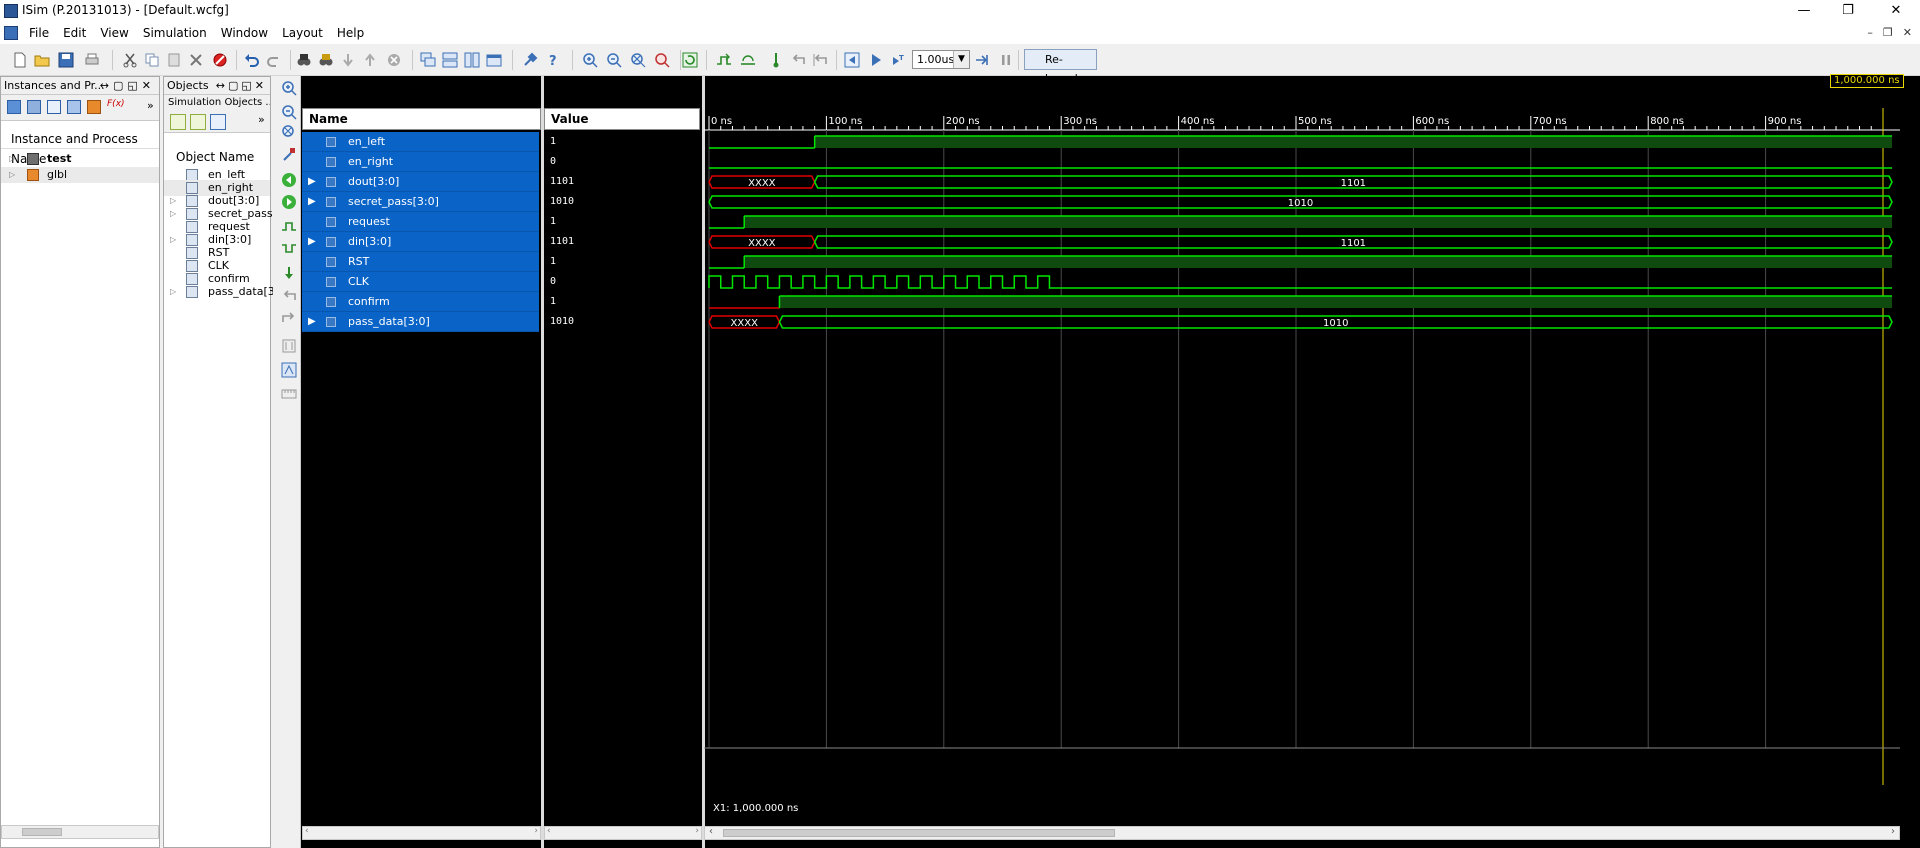 Image resolution: width=1920 pixels, height=848 pixels. Describe the element at coordinates (420, 322) in the screenshot. I see `signal-row: ▶ pass_data[3:0]` at that location.